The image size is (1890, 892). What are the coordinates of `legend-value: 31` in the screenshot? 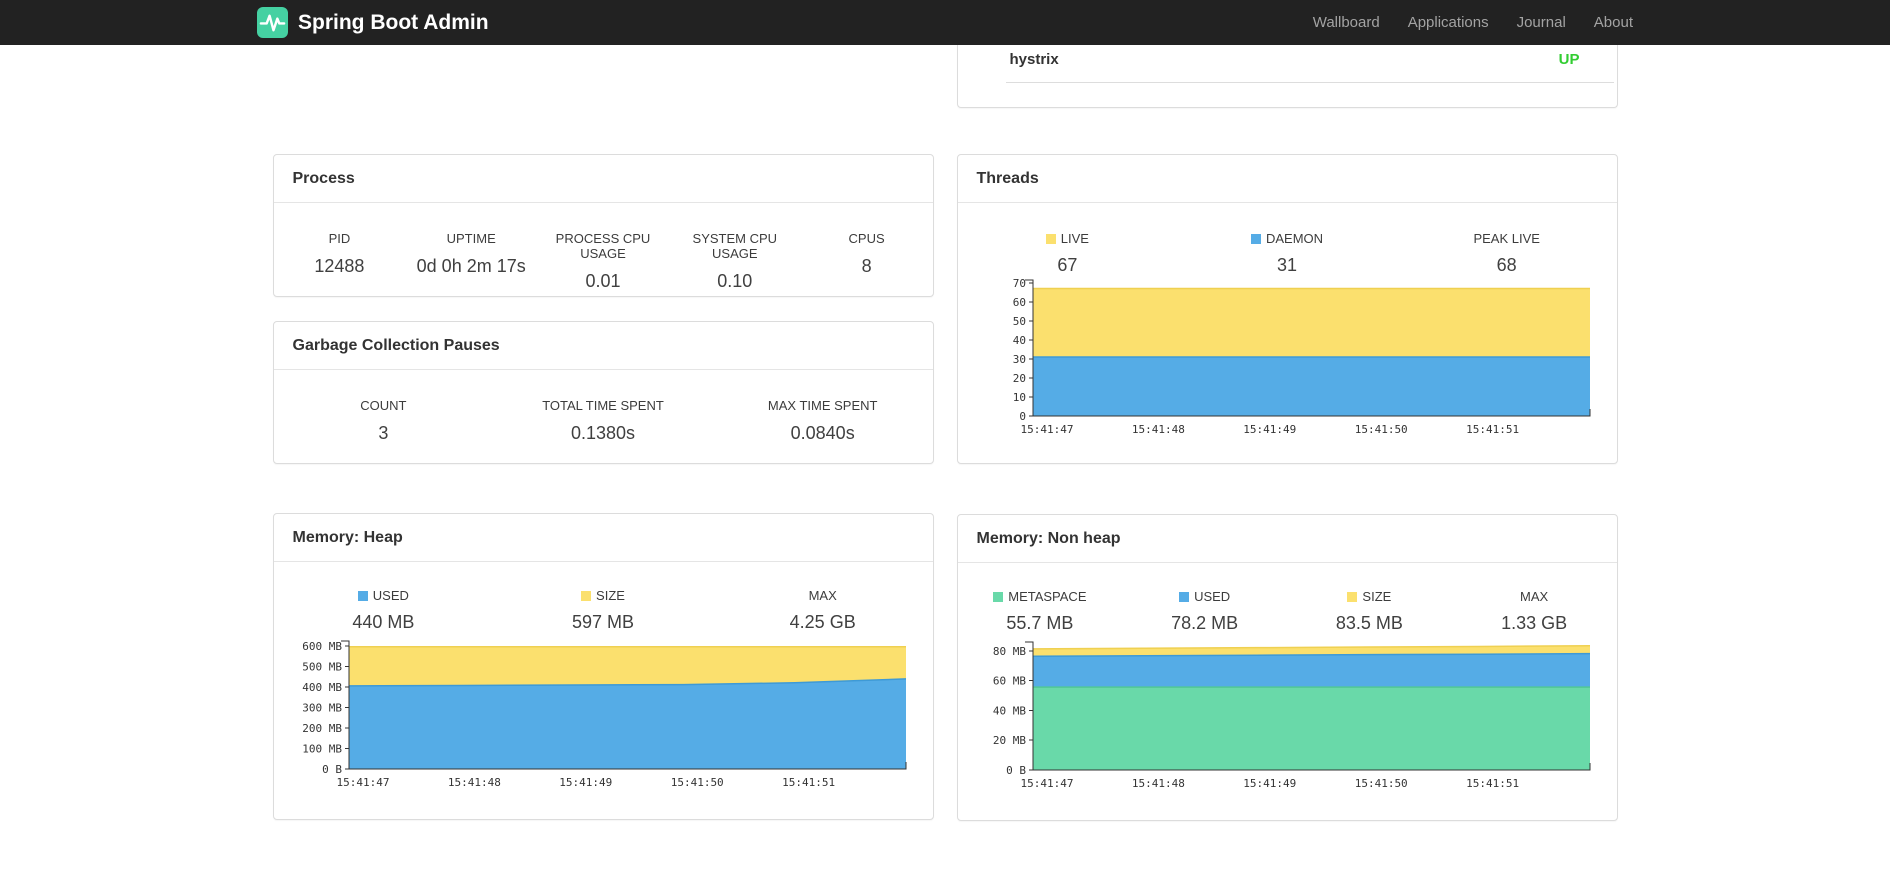 It's located at (1287, 265).